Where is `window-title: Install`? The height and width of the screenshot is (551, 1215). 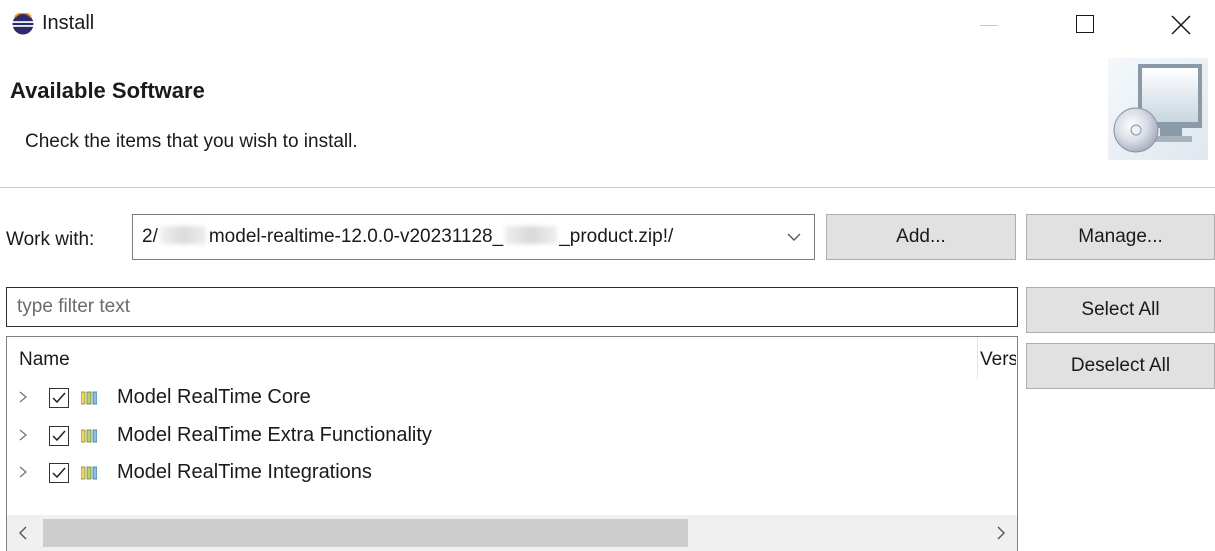
window-title: Install is located at coordinates (68, 23).